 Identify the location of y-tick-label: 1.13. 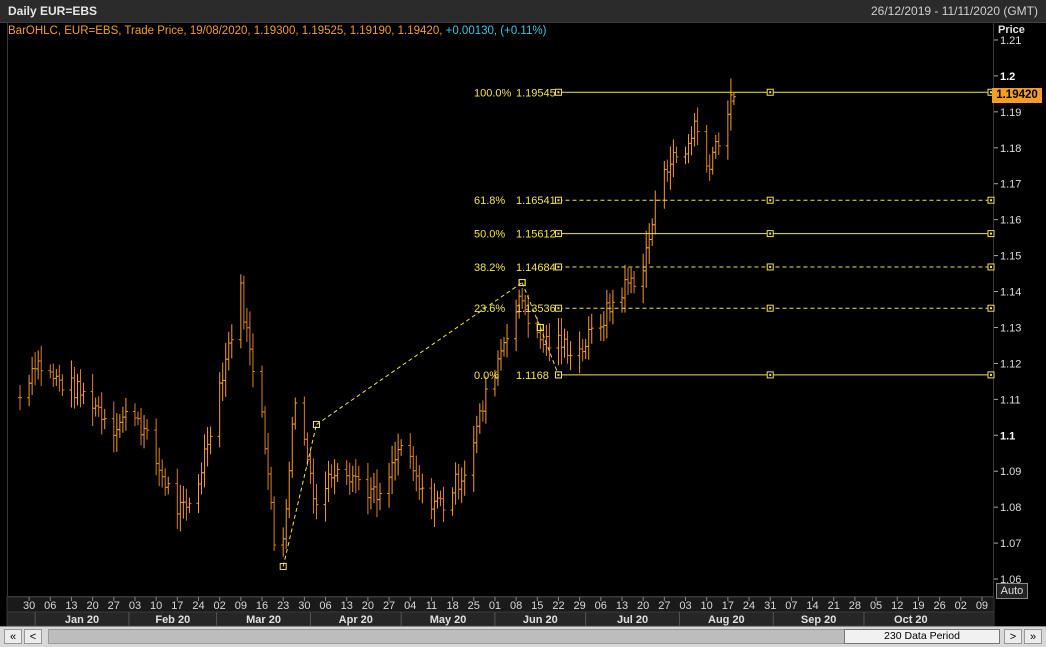
(1010, 328).